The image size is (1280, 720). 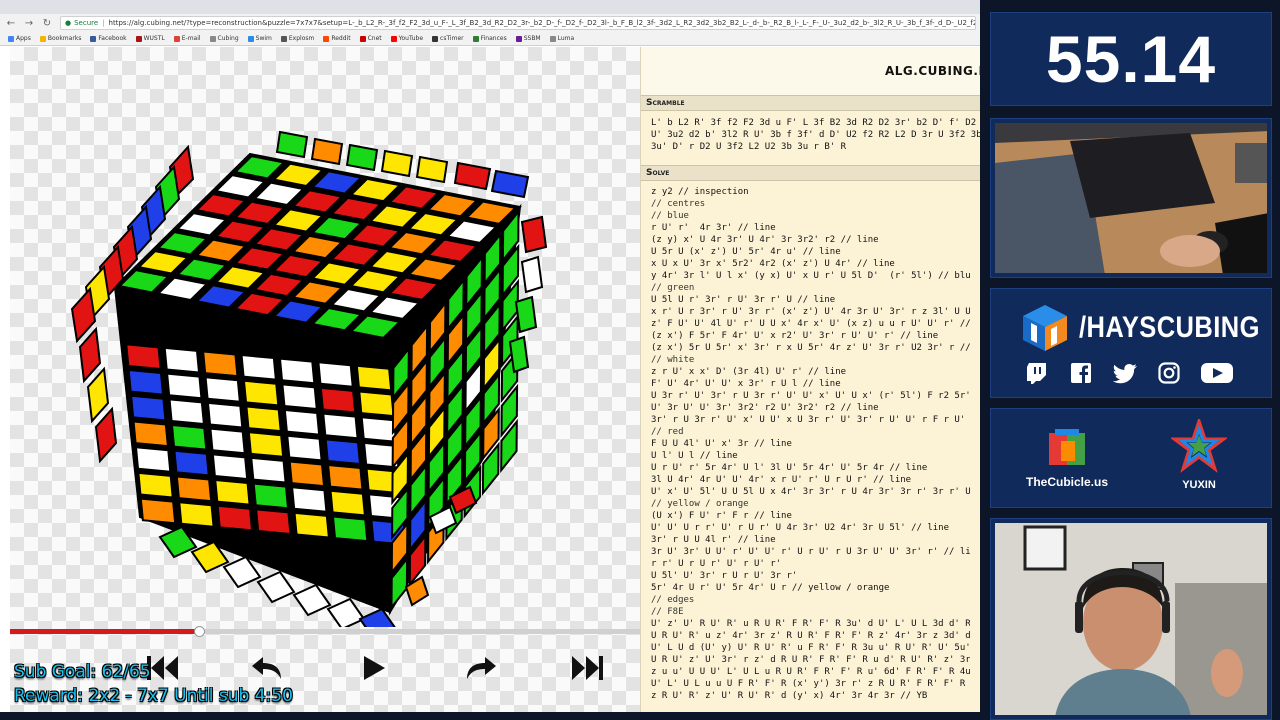 I want to click on yuxin-label: YUXIN, so click(x=1199, y=485).